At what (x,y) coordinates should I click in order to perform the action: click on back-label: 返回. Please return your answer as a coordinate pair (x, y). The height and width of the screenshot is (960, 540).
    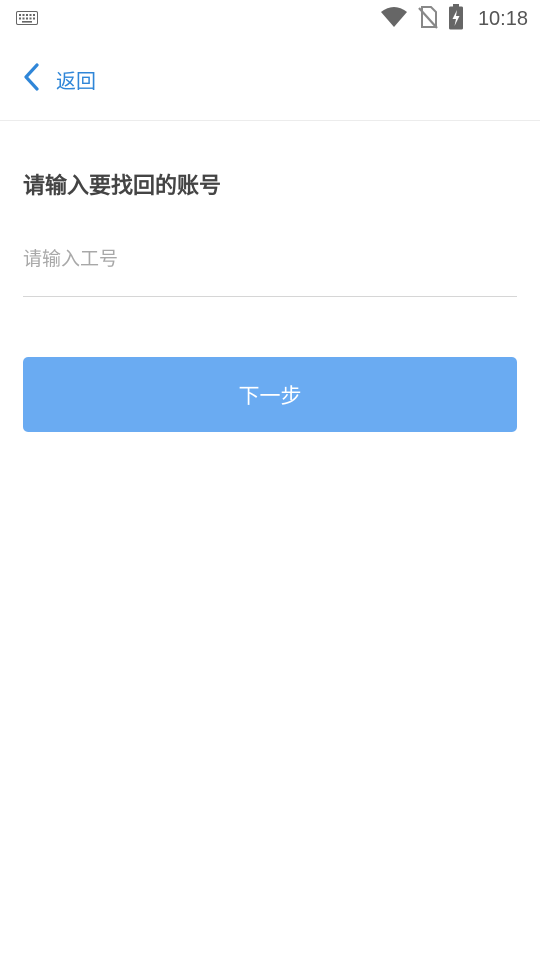
    Looking at the image, I should click on (76, 80).